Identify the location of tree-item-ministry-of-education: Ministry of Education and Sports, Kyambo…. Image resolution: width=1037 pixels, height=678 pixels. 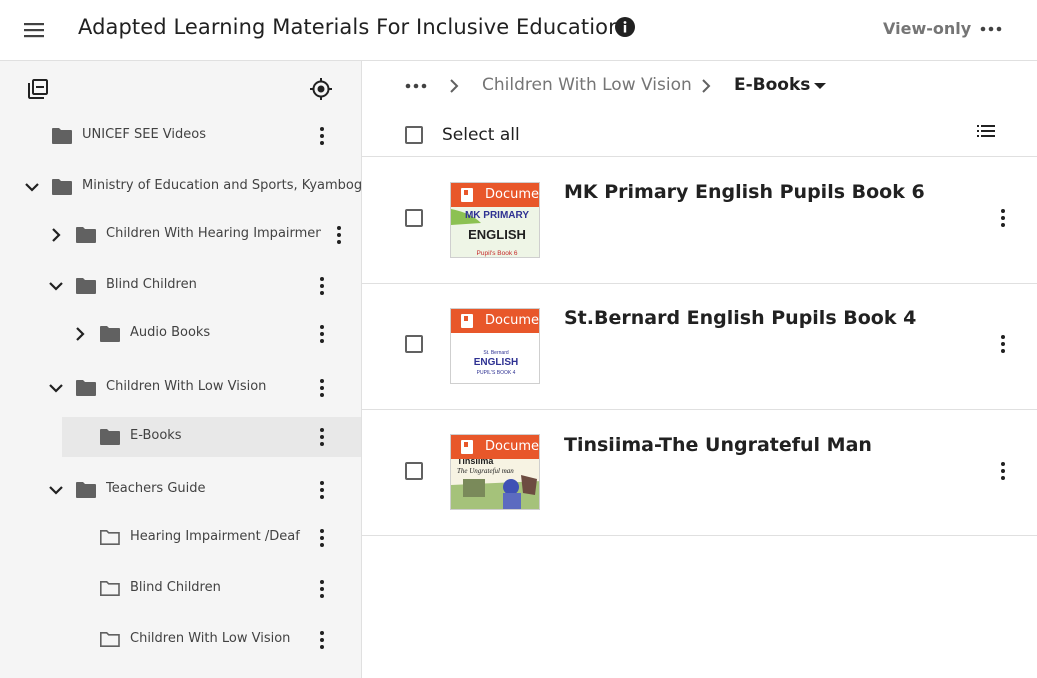
(181, 187).